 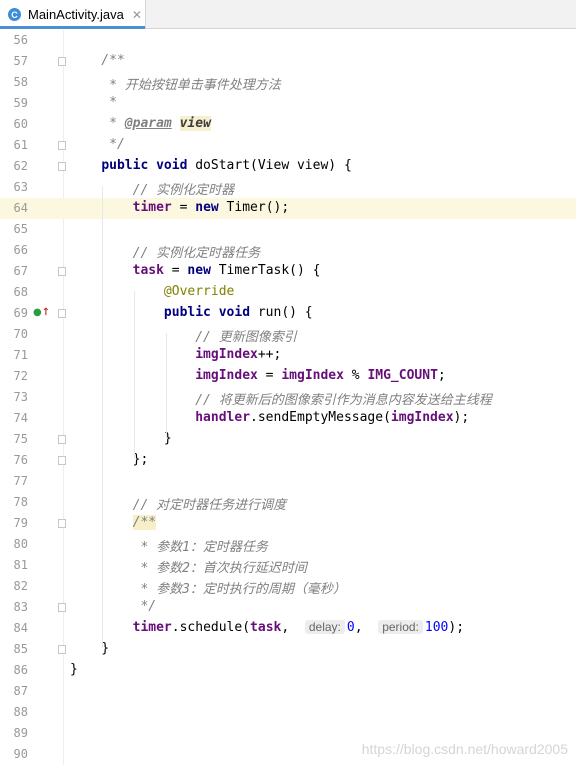 What do you see at coordinates (288, 607) in the screenshot?
I see `code-line: 83 */` at bounding box center [288, 607].